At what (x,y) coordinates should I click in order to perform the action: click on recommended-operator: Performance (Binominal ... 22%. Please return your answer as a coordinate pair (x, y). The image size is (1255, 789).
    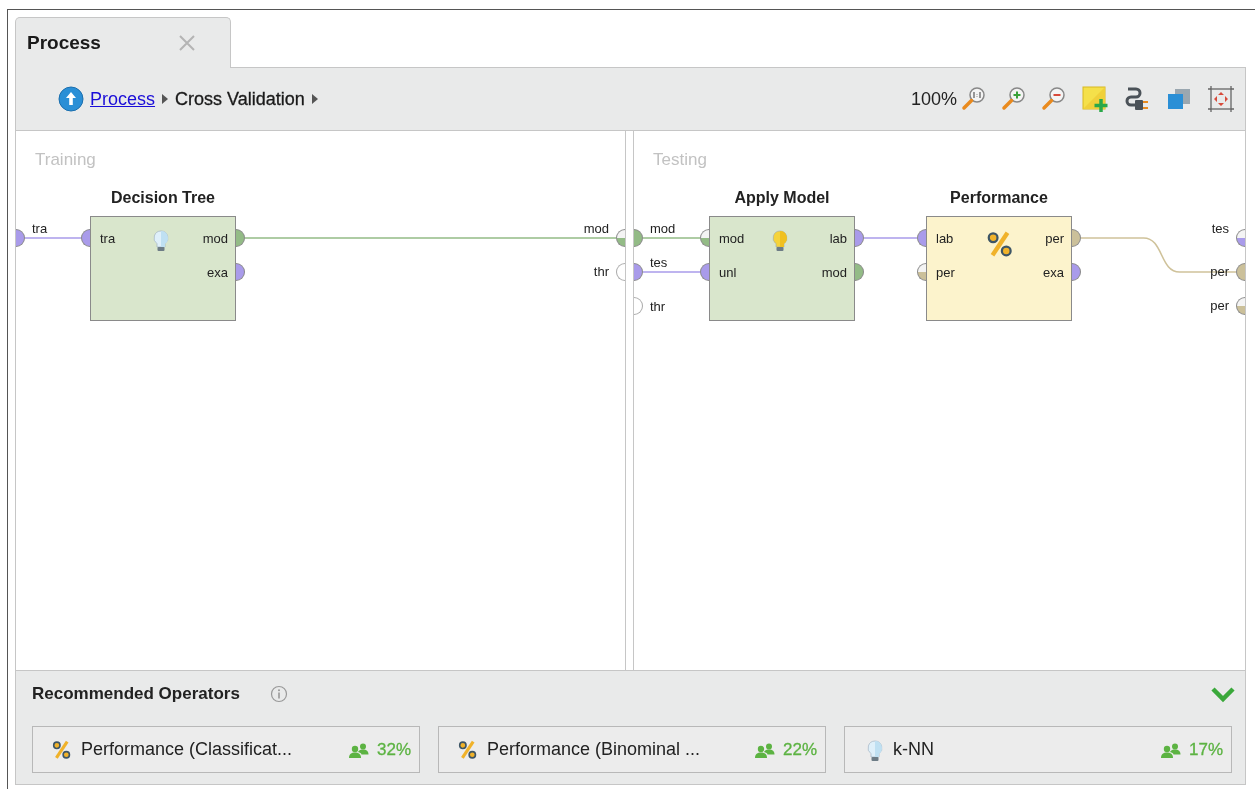
    Looking at the image, I should click on (632, 749).